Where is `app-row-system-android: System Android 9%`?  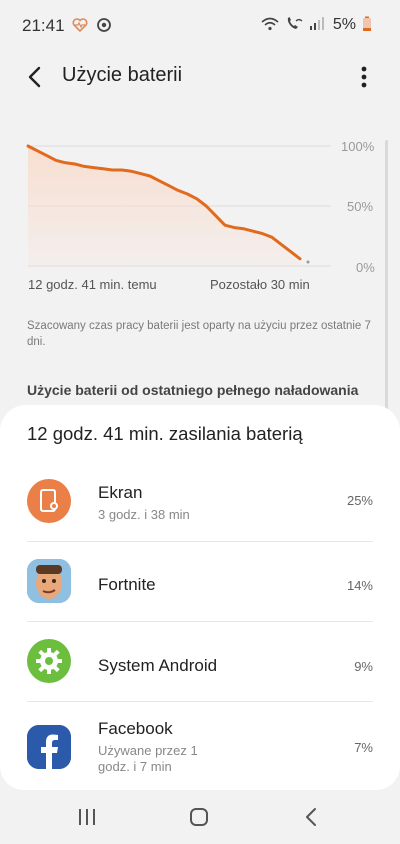
app-row-system-android: System Android 9% is located at coordinates (200, 661).